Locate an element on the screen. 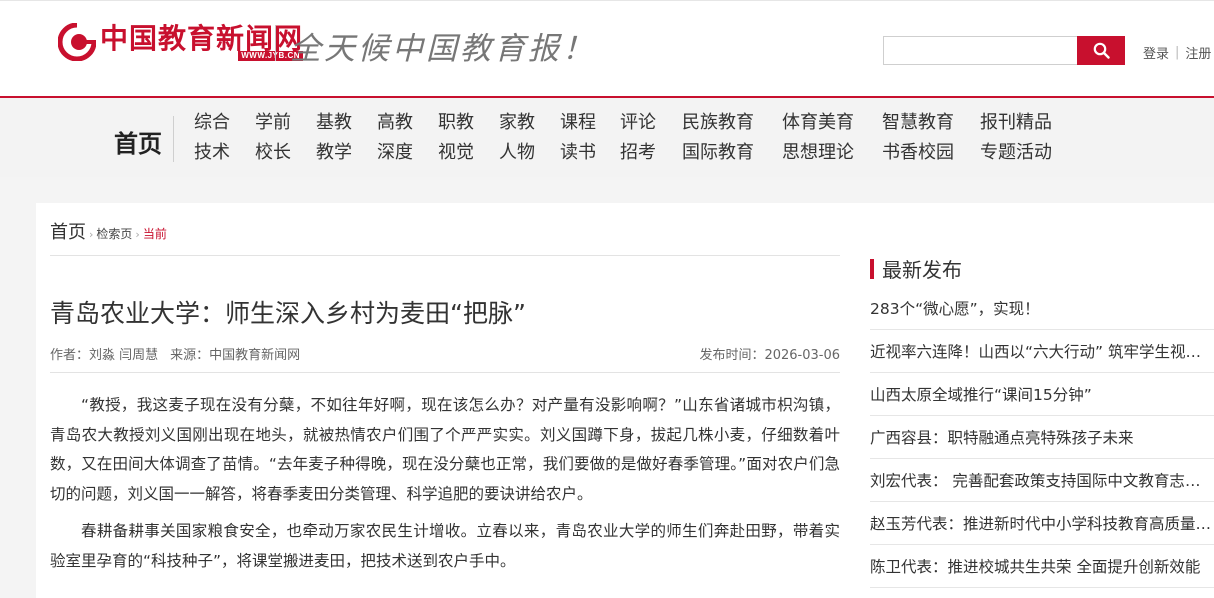 Image resolution: width=1214 pixels, height=598 pixels. nav-item: 体育美育 is located at coordinates (818, 123).